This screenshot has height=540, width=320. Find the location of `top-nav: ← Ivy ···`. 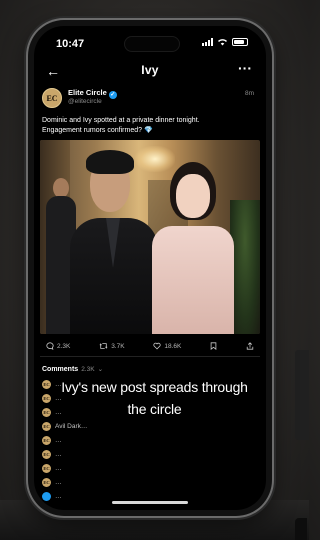

top-nav: ← Ivy ··· is located at coordinates (150, 71).